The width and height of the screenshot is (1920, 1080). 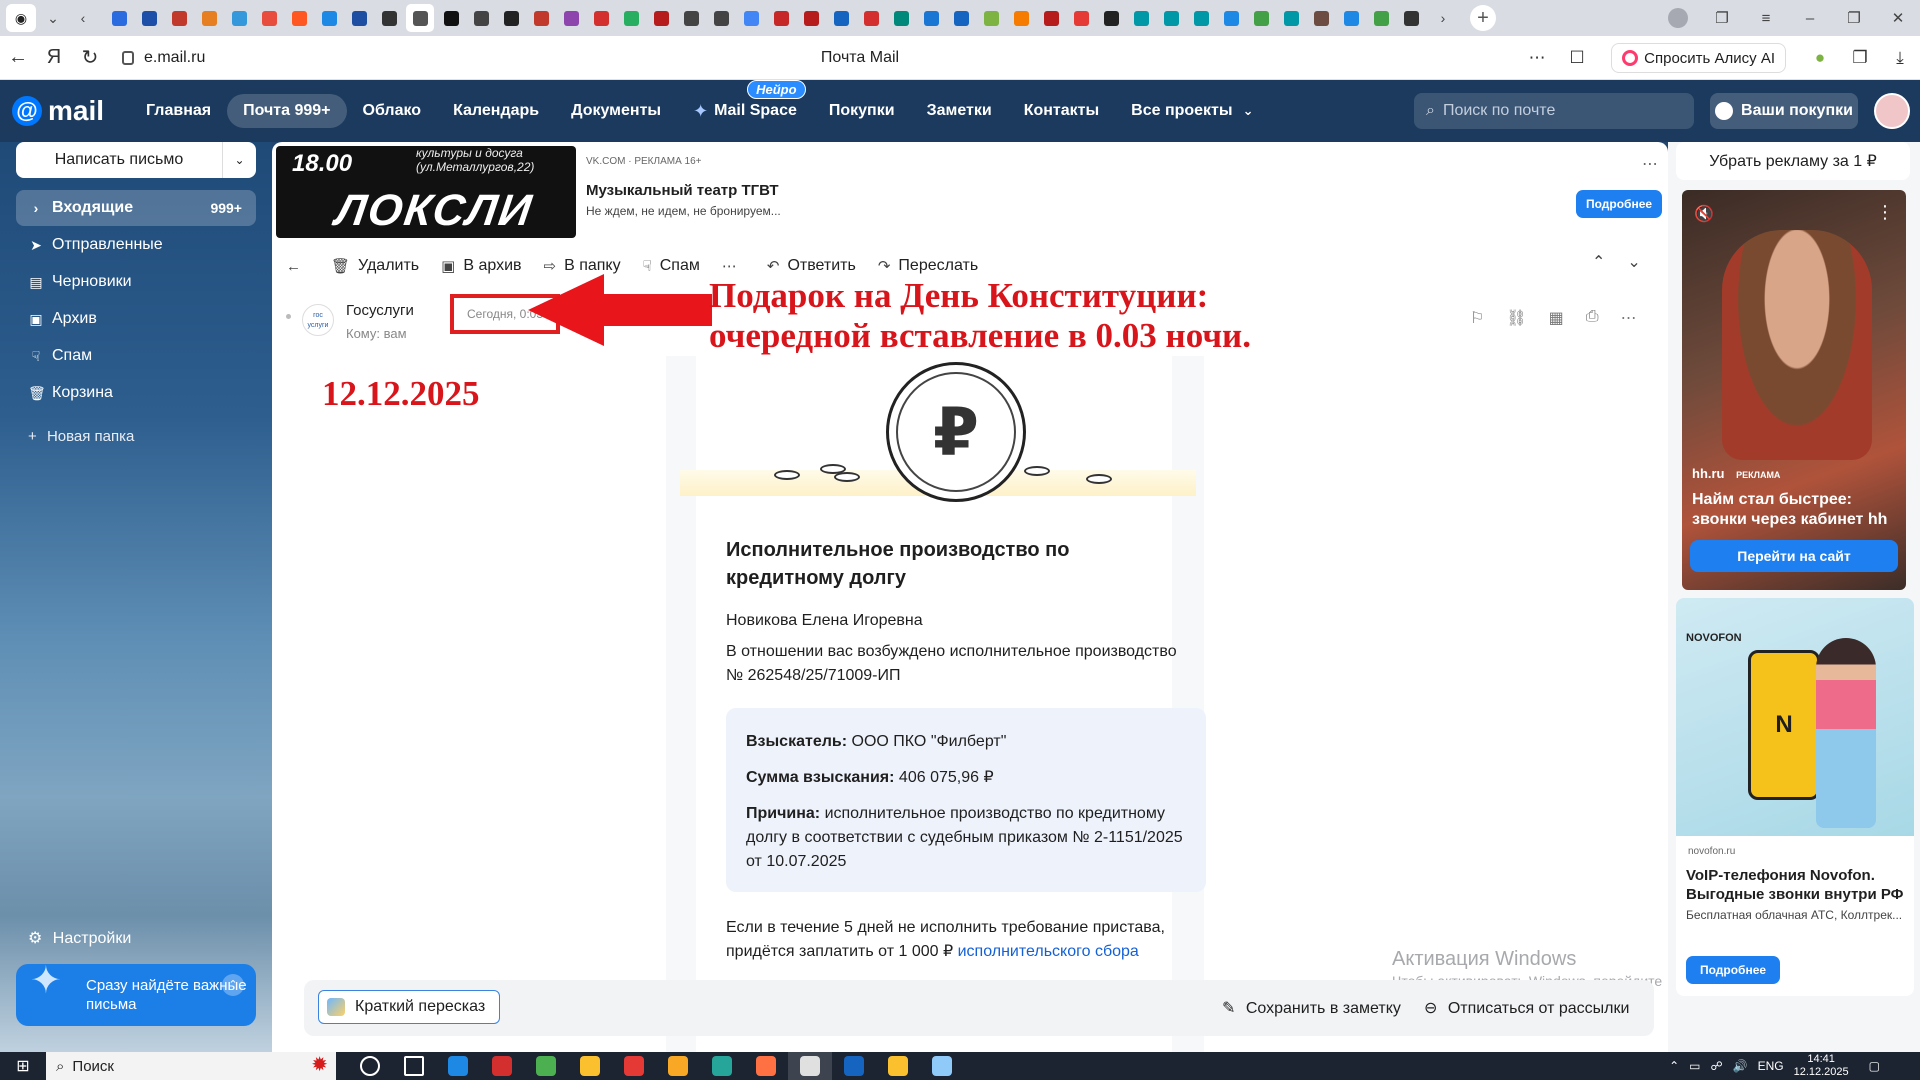 I want to click on novofon-details-button: Подробнее, so click(x=1733, y=970).